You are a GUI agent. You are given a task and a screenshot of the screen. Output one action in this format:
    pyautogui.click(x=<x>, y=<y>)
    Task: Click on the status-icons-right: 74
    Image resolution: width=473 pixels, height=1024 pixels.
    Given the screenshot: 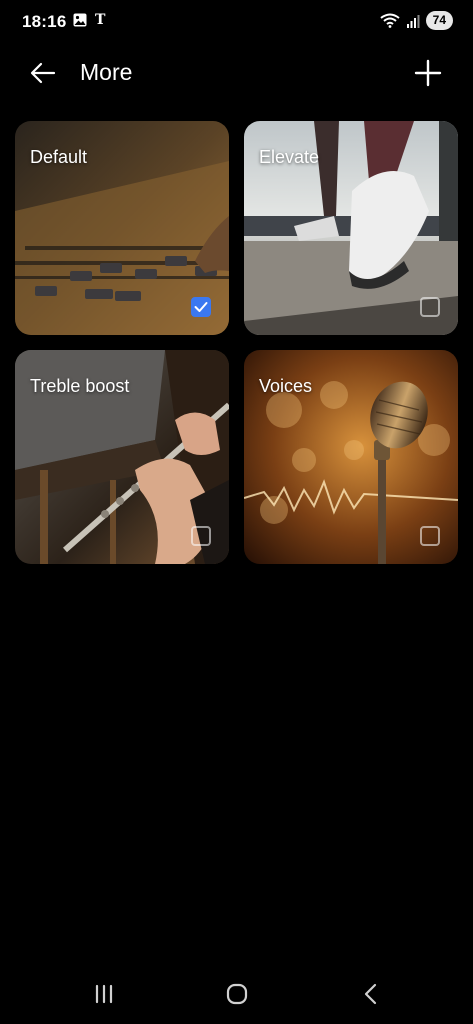 What is the action you would take?
    pyautogui.click(x=416, y=20)
    